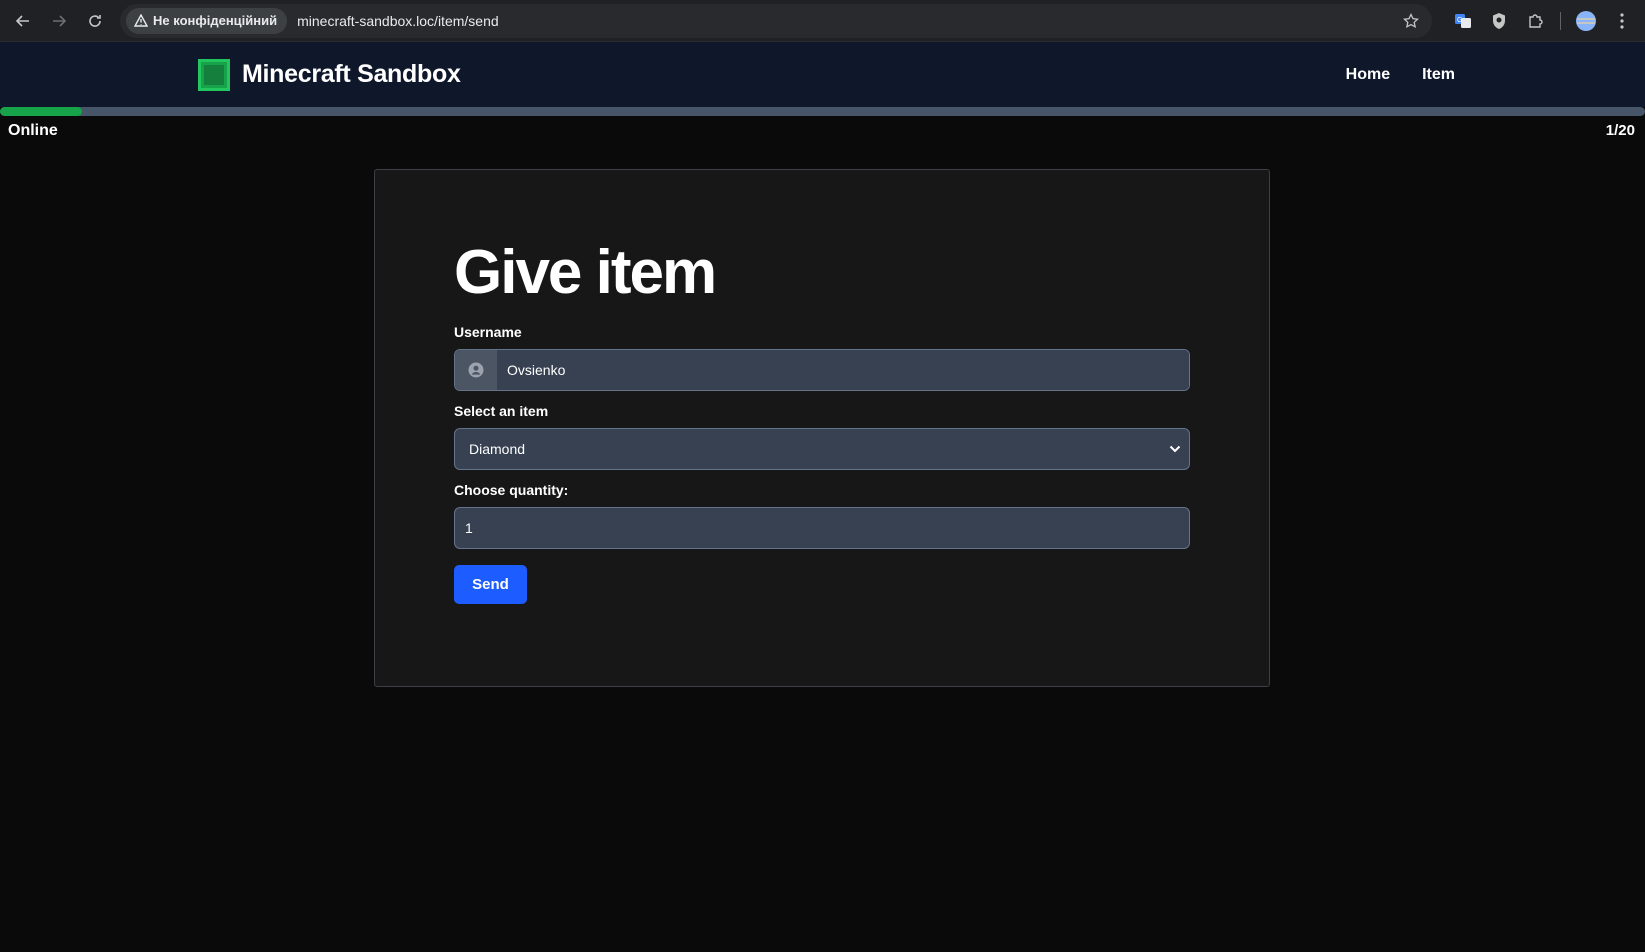  Describe the element at coordinates (1400, 75) in the screenshot. I see `main-nav: Home Item` at that location.